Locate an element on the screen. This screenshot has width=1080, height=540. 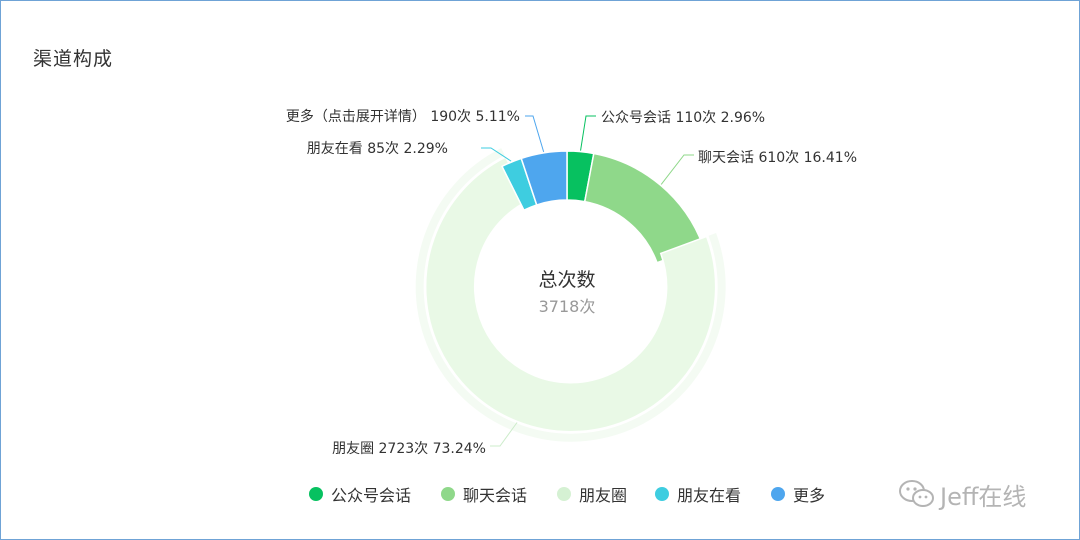
legend-item-more: 更多 is located at coordinates (798, 494).